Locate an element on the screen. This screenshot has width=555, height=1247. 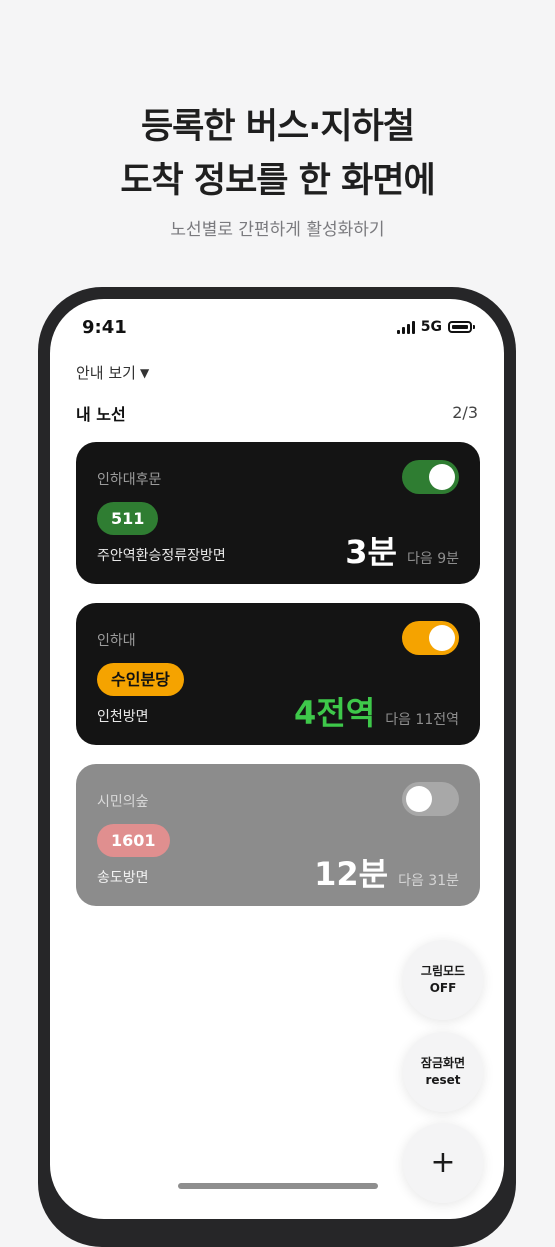
plus-icon: + is located at coordinates (443, 1162).